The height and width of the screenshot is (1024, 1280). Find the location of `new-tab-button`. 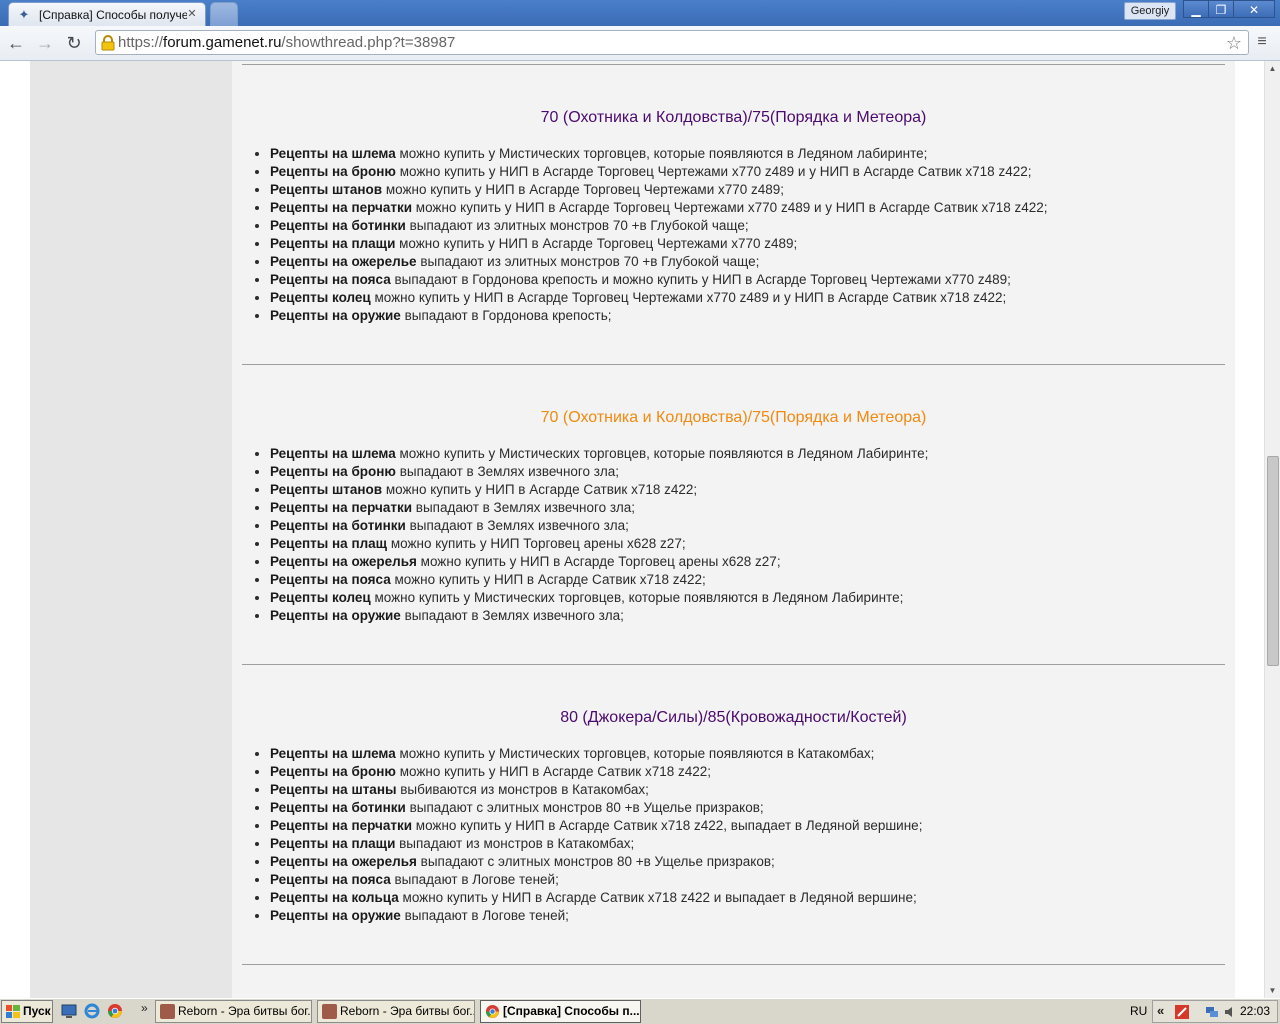

new-tab-button is located at coordinates (224, 14).